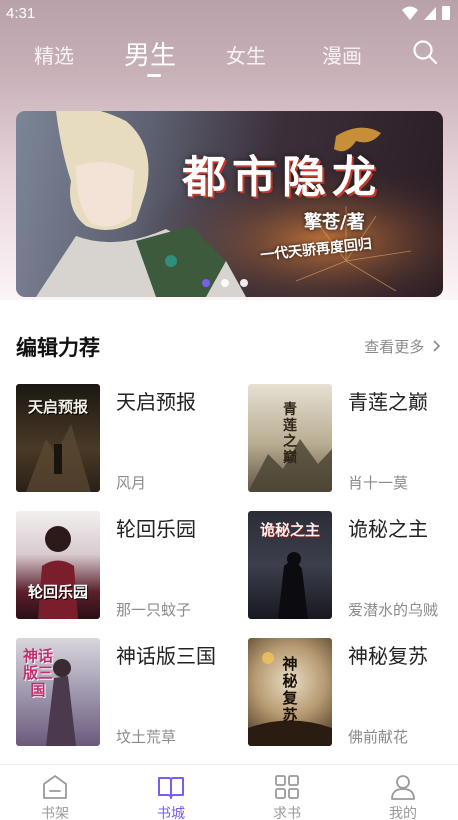 The image size is (458, 820). I want to click on see-more-link: 查看更多, so click(403, 346).